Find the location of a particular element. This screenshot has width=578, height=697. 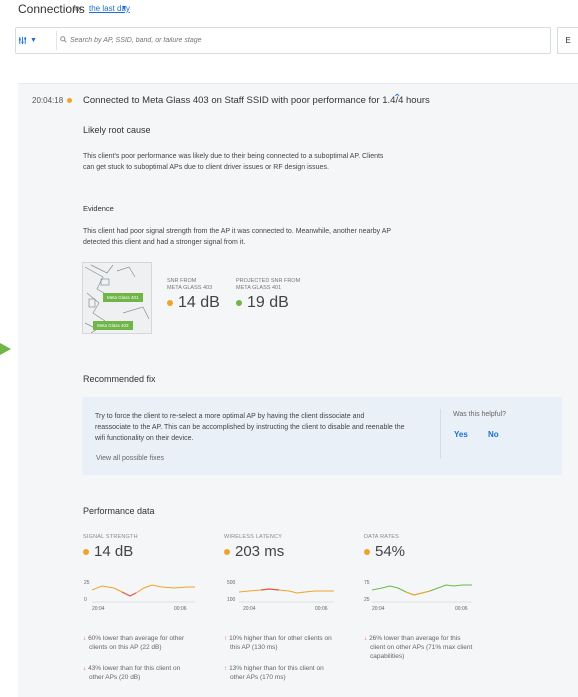

status-dot is located at coordinates (69, 100).